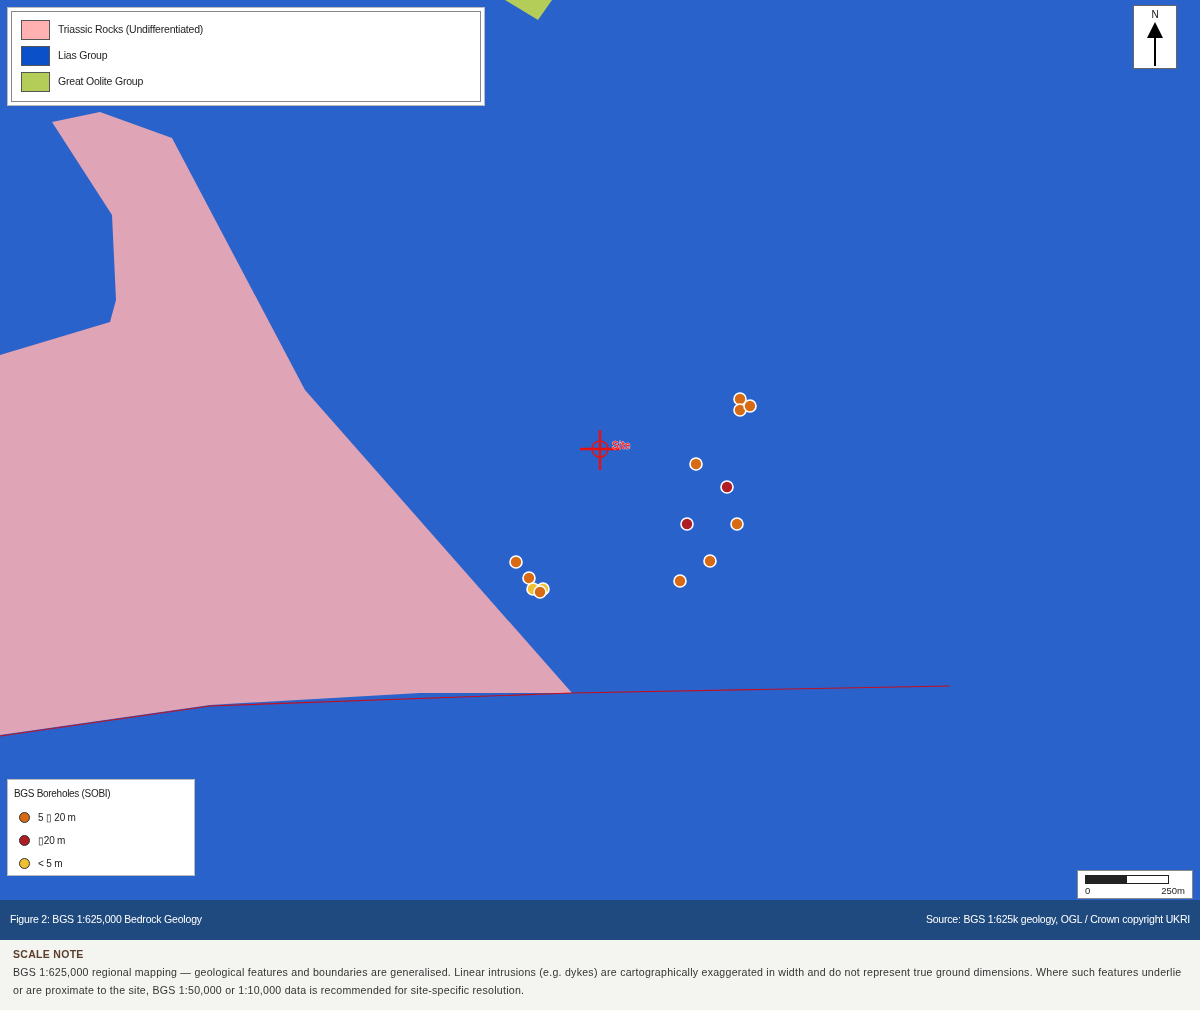 This screenshot has height=1010, width=1200. I want to click on scale-label: 0, so click(1088, 891).